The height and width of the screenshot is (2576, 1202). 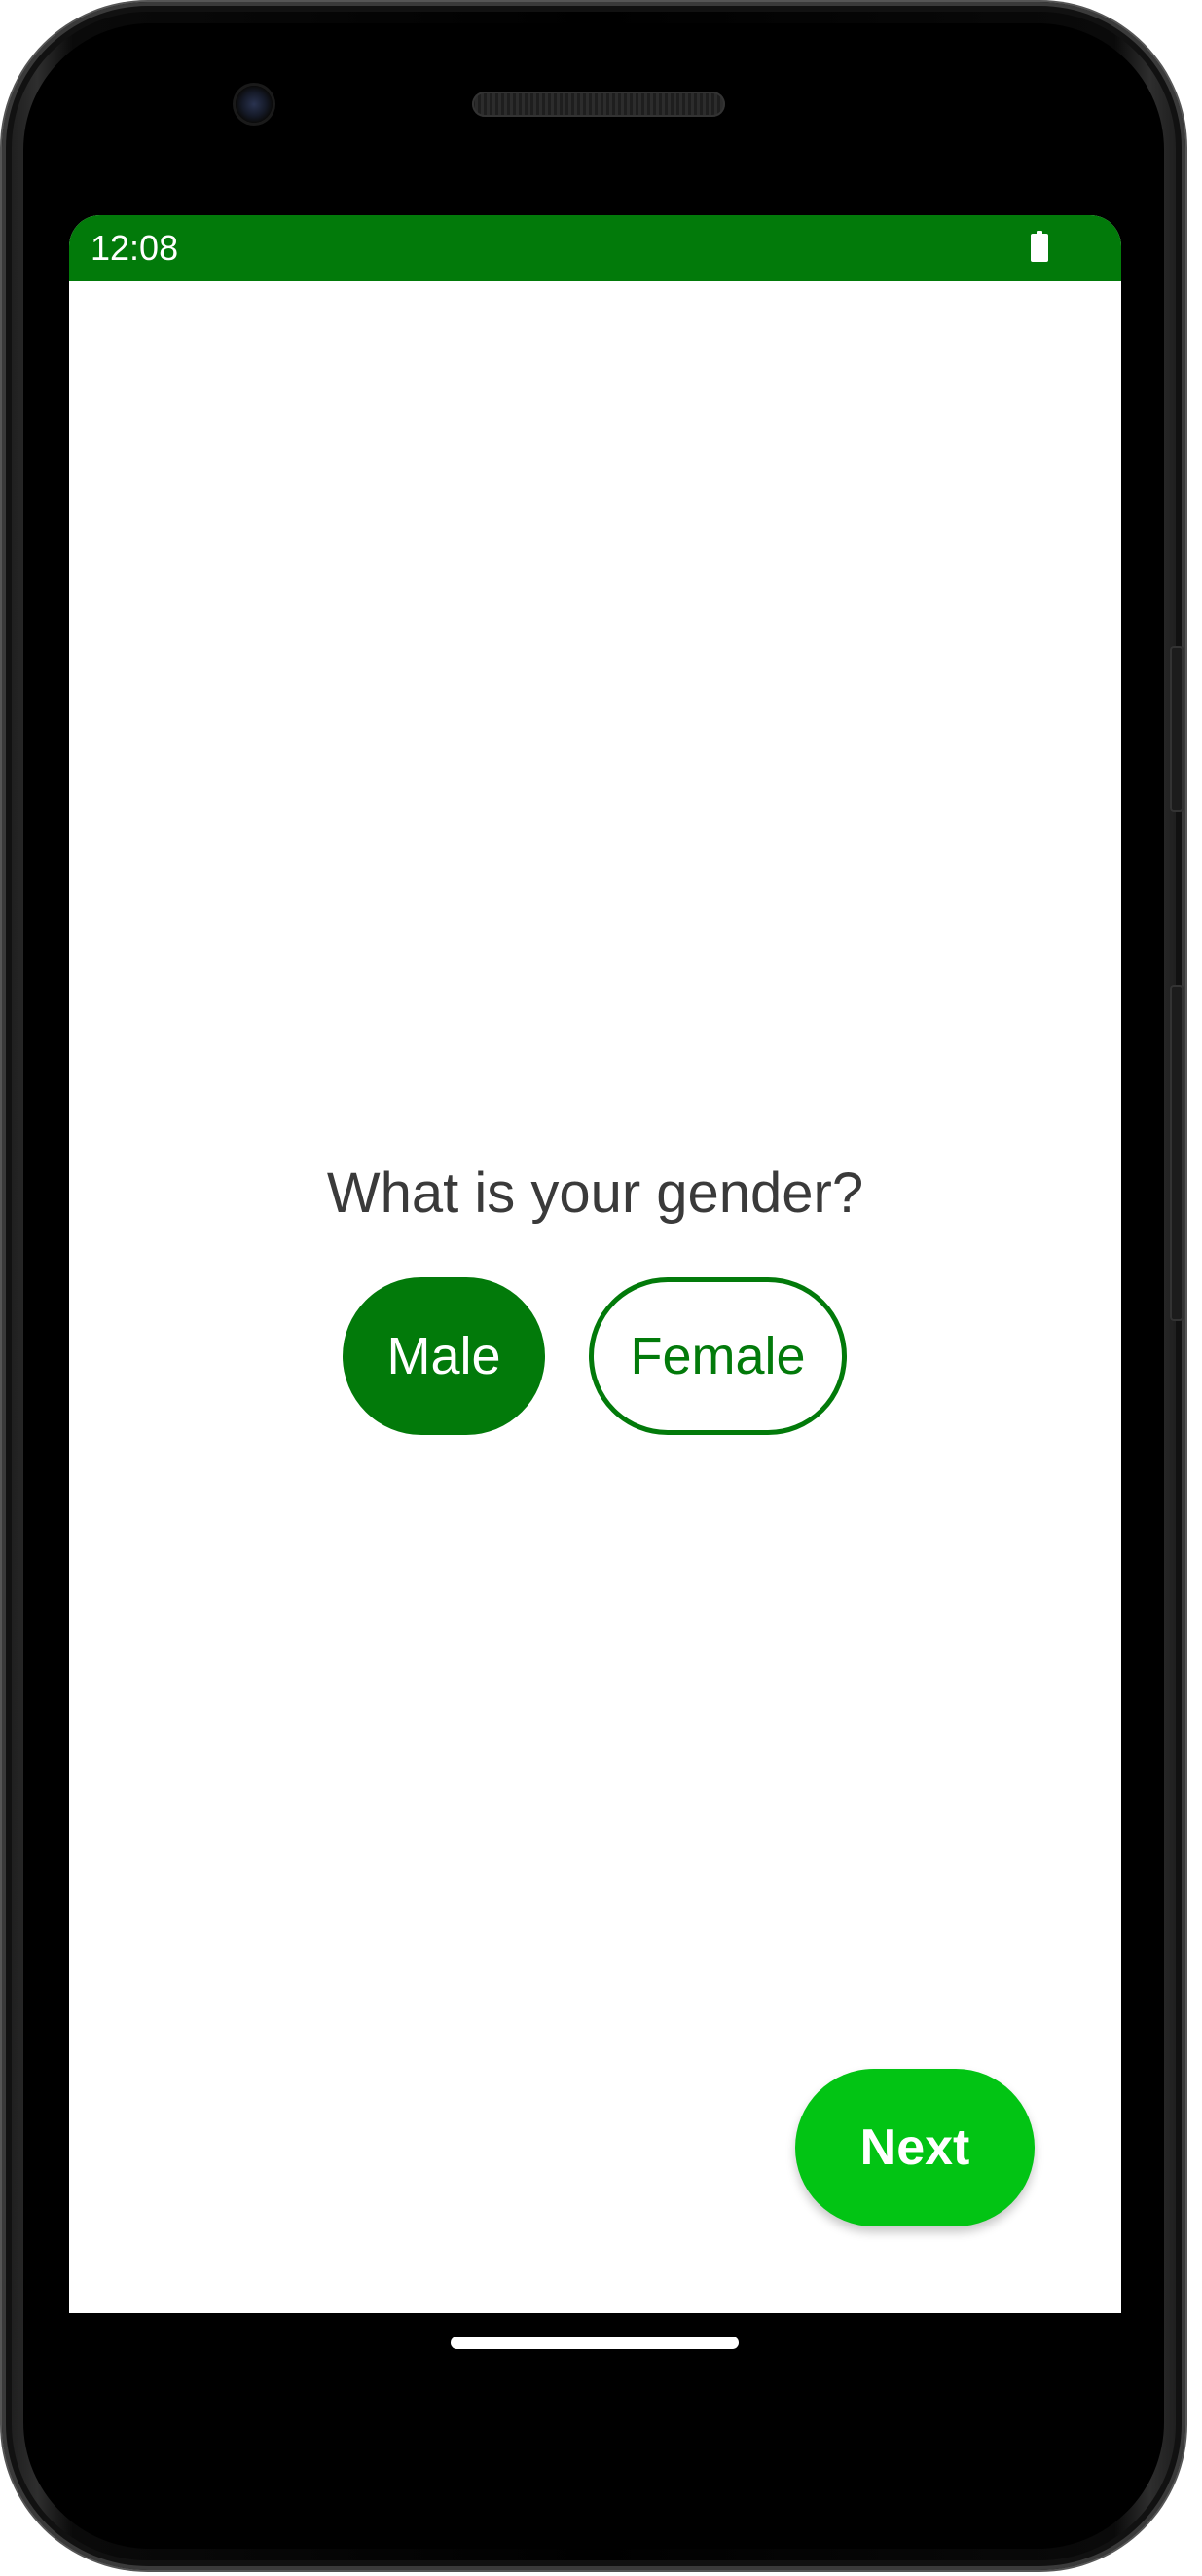 I want to click on male-option-button: Male, so click(x=444, y=1356).